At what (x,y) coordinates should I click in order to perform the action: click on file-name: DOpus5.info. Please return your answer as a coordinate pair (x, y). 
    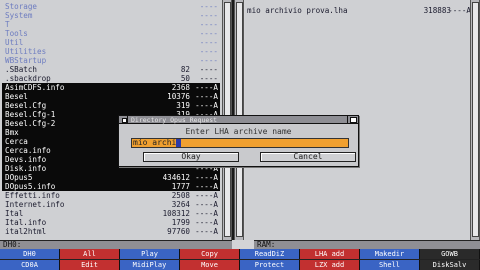
    Looking at the image, I should click on (30, 186).